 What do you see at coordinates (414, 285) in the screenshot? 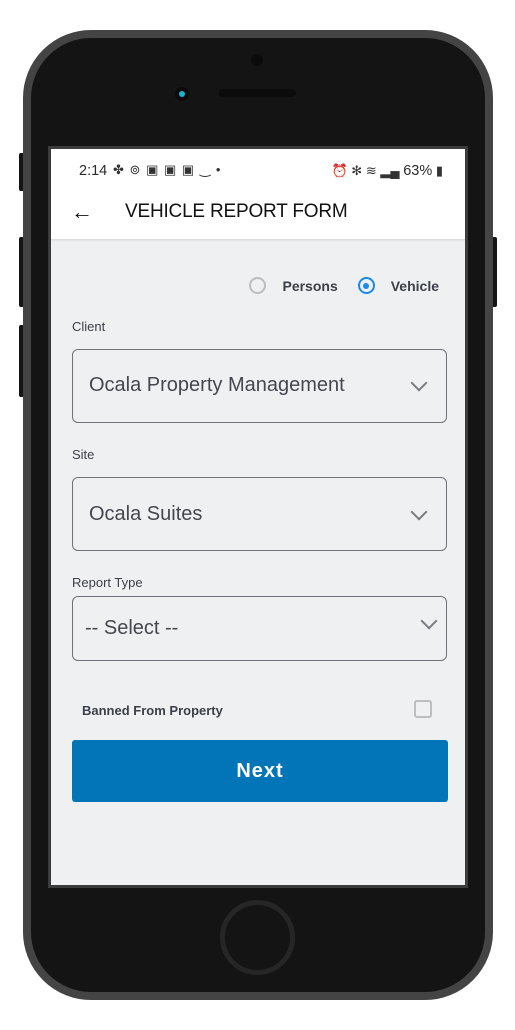
I see `radio-vehicle-label: Vehicle` at bounding box center [414, 285].